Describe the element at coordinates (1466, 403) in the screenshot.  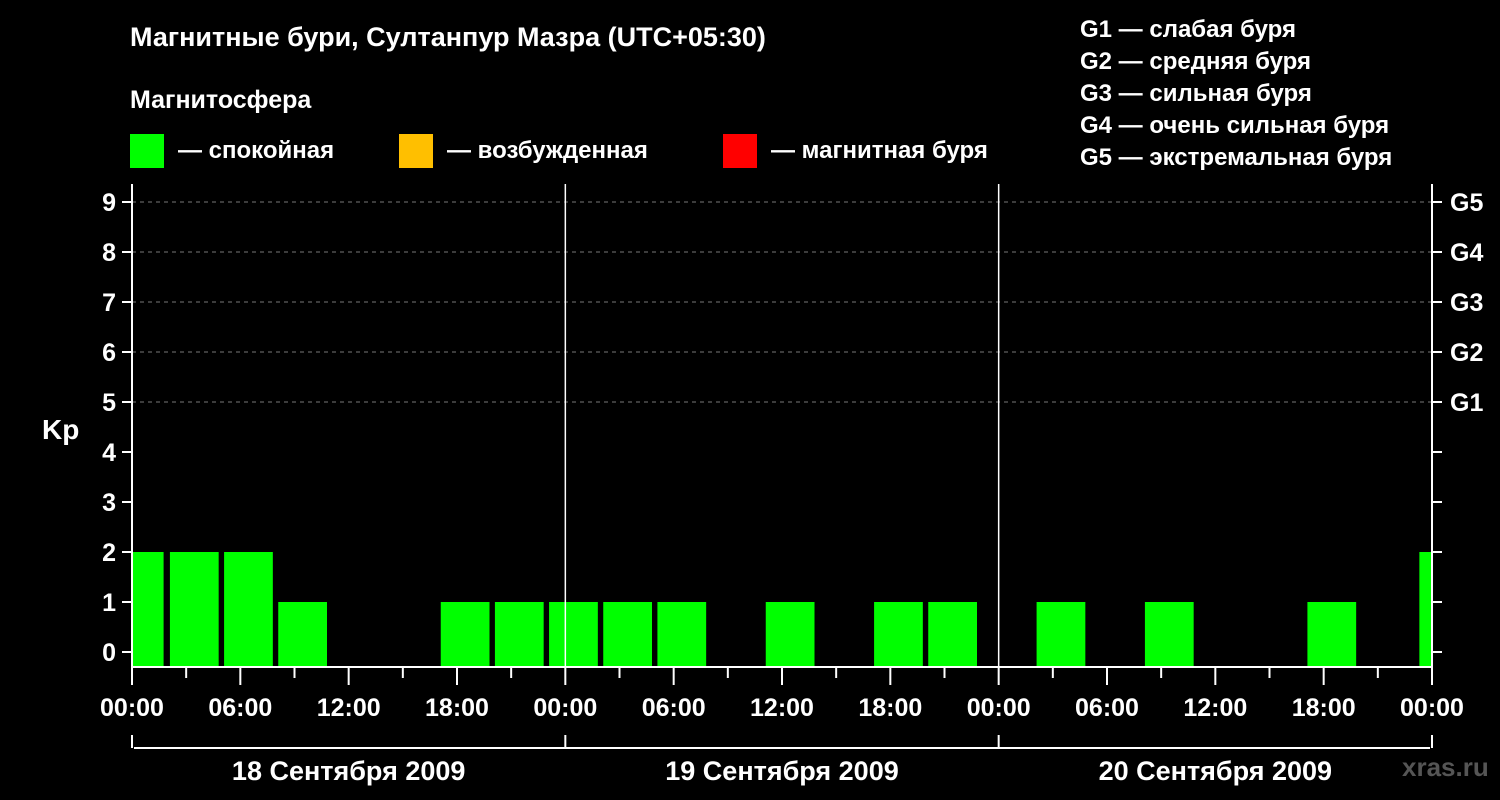
I see `g-tick-label: G1` at that location.